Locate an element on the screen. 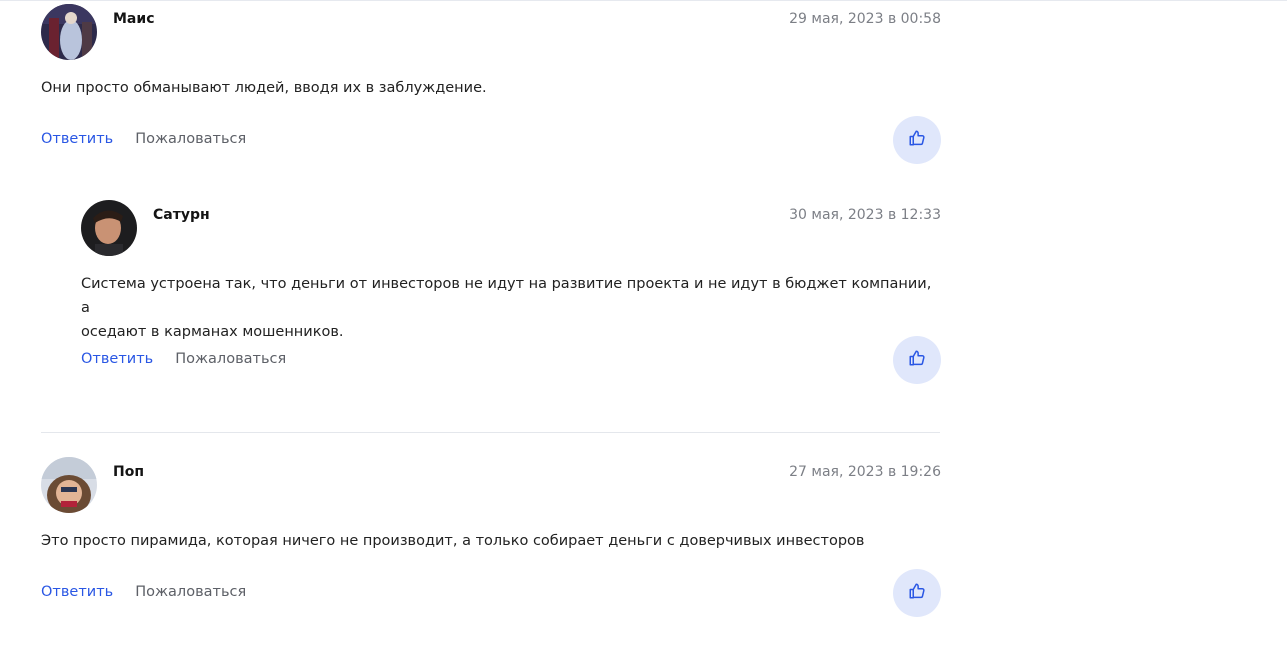  comment-date: 27 мая, 2023 в 19:26 is located at coordinates (865, 472).